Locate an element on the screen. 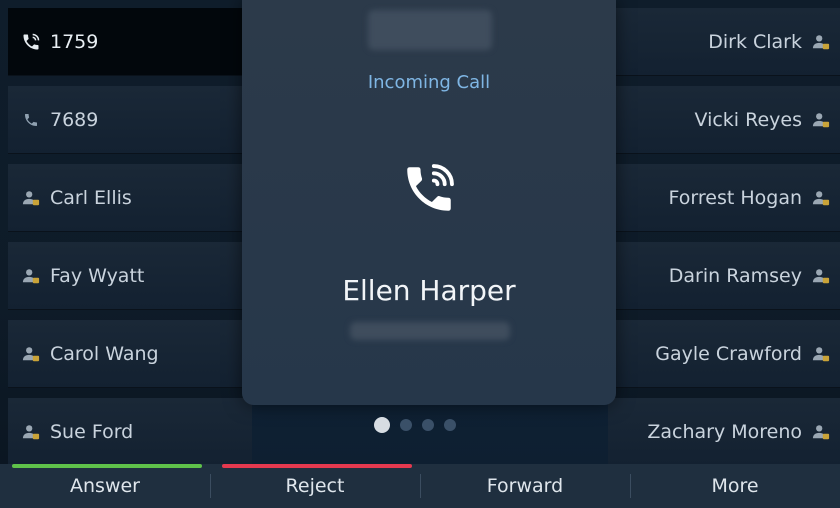  line-key-dirk-clark: Dirk Clark is located at coordinates (724, 42).